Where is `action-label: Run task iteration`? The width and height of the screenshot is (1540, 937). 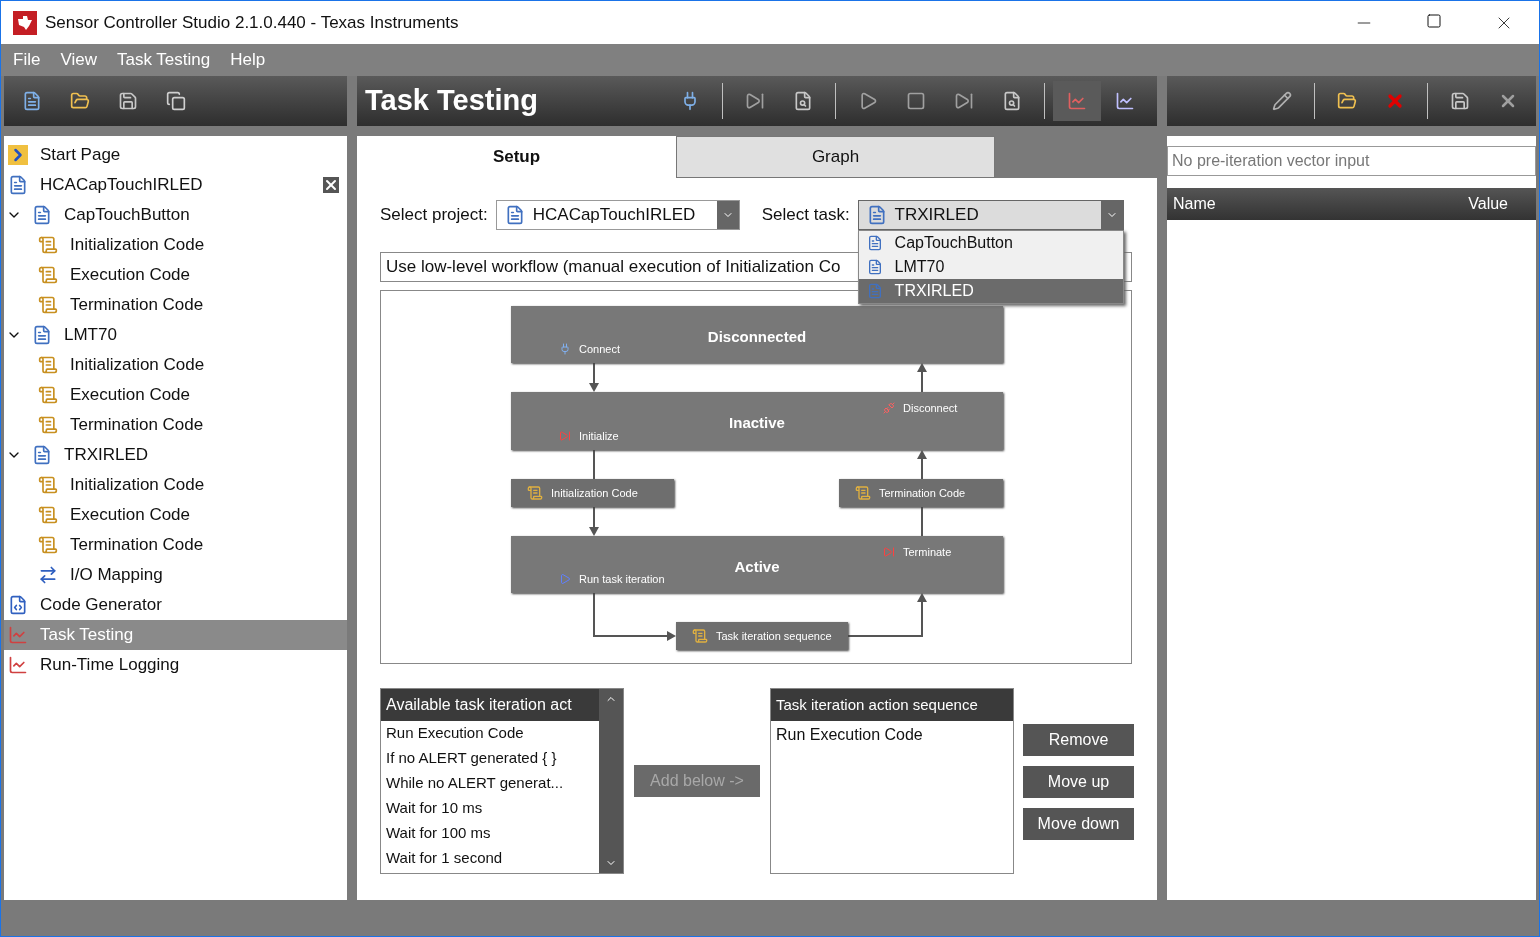
action-label: Run task iteration is located at coordinates (622, 578).